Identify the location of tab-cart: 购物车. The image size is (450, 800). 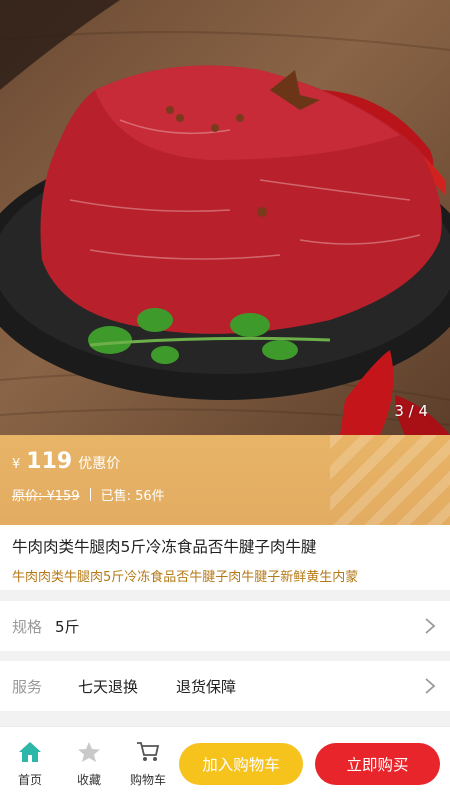
(148, 764).